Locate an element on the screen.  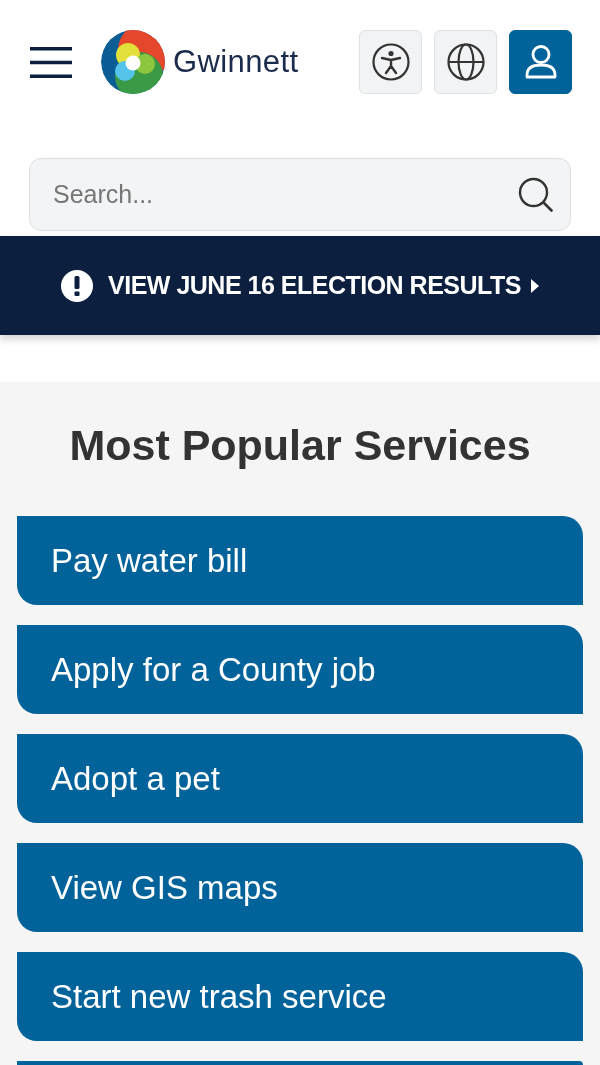
menu-button is located at coordinates (51, 62).